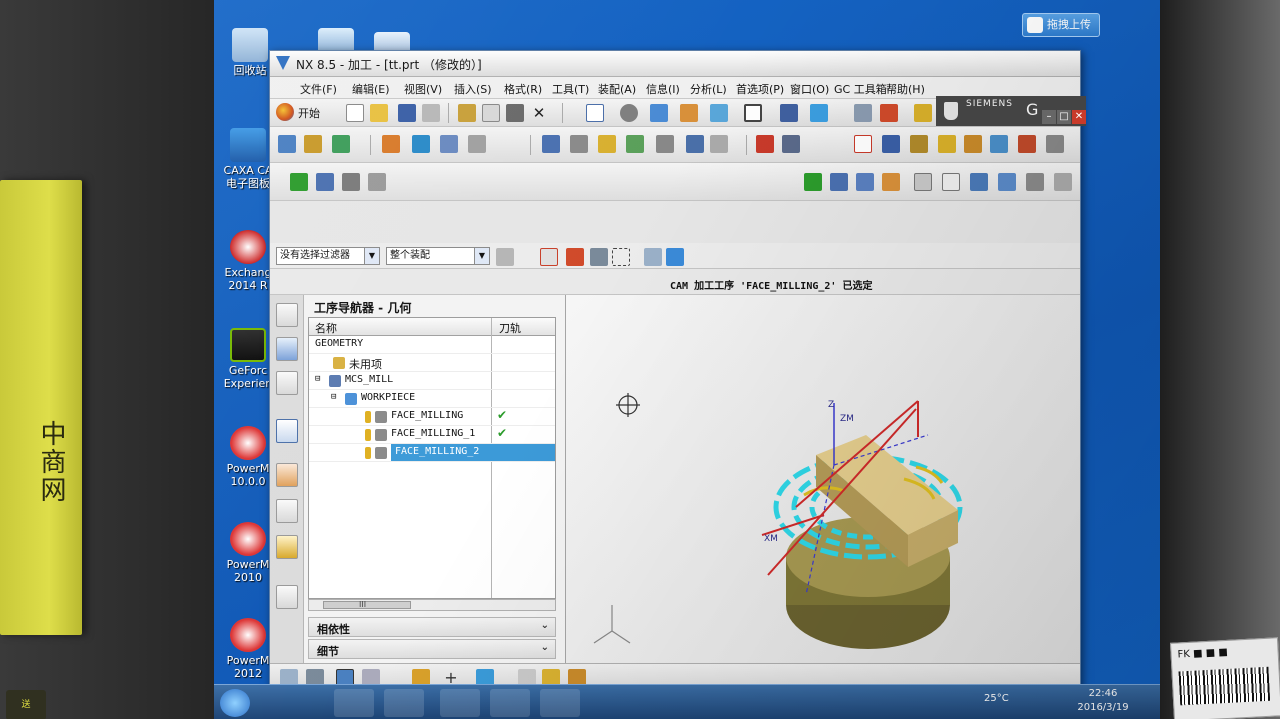 This screenshot has height=719, width=1280. I want to click on generate-path-icon, so click(391, 144).